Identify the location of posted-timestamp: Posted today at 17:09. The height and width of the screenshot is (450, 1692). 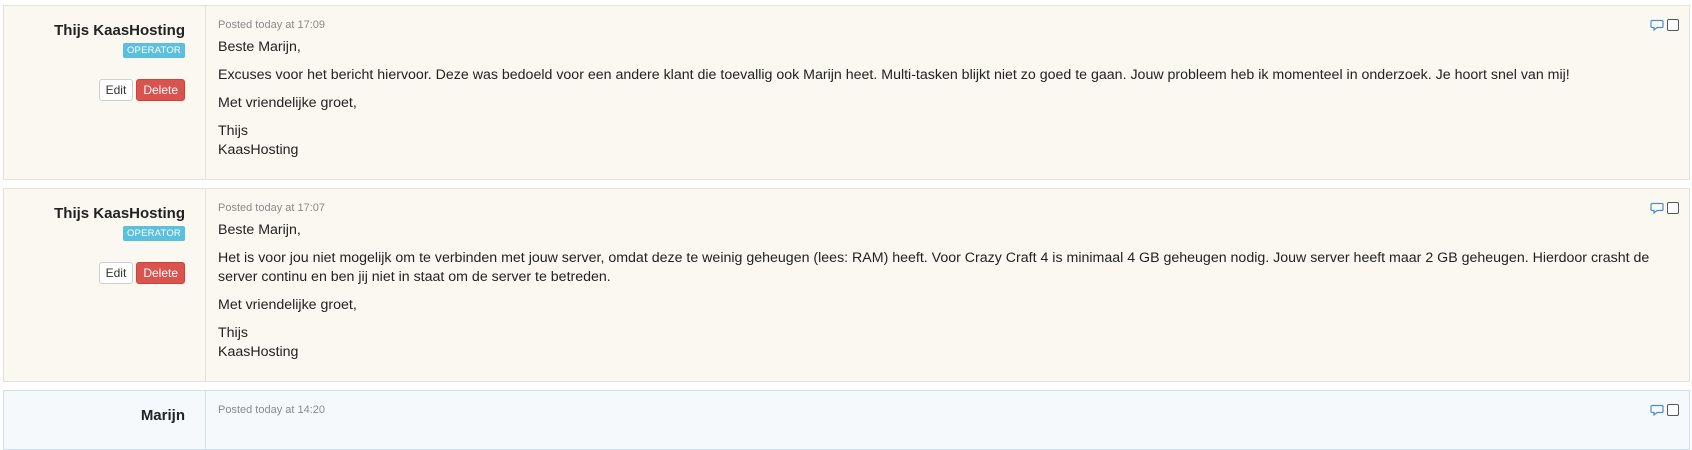
(272, 25).